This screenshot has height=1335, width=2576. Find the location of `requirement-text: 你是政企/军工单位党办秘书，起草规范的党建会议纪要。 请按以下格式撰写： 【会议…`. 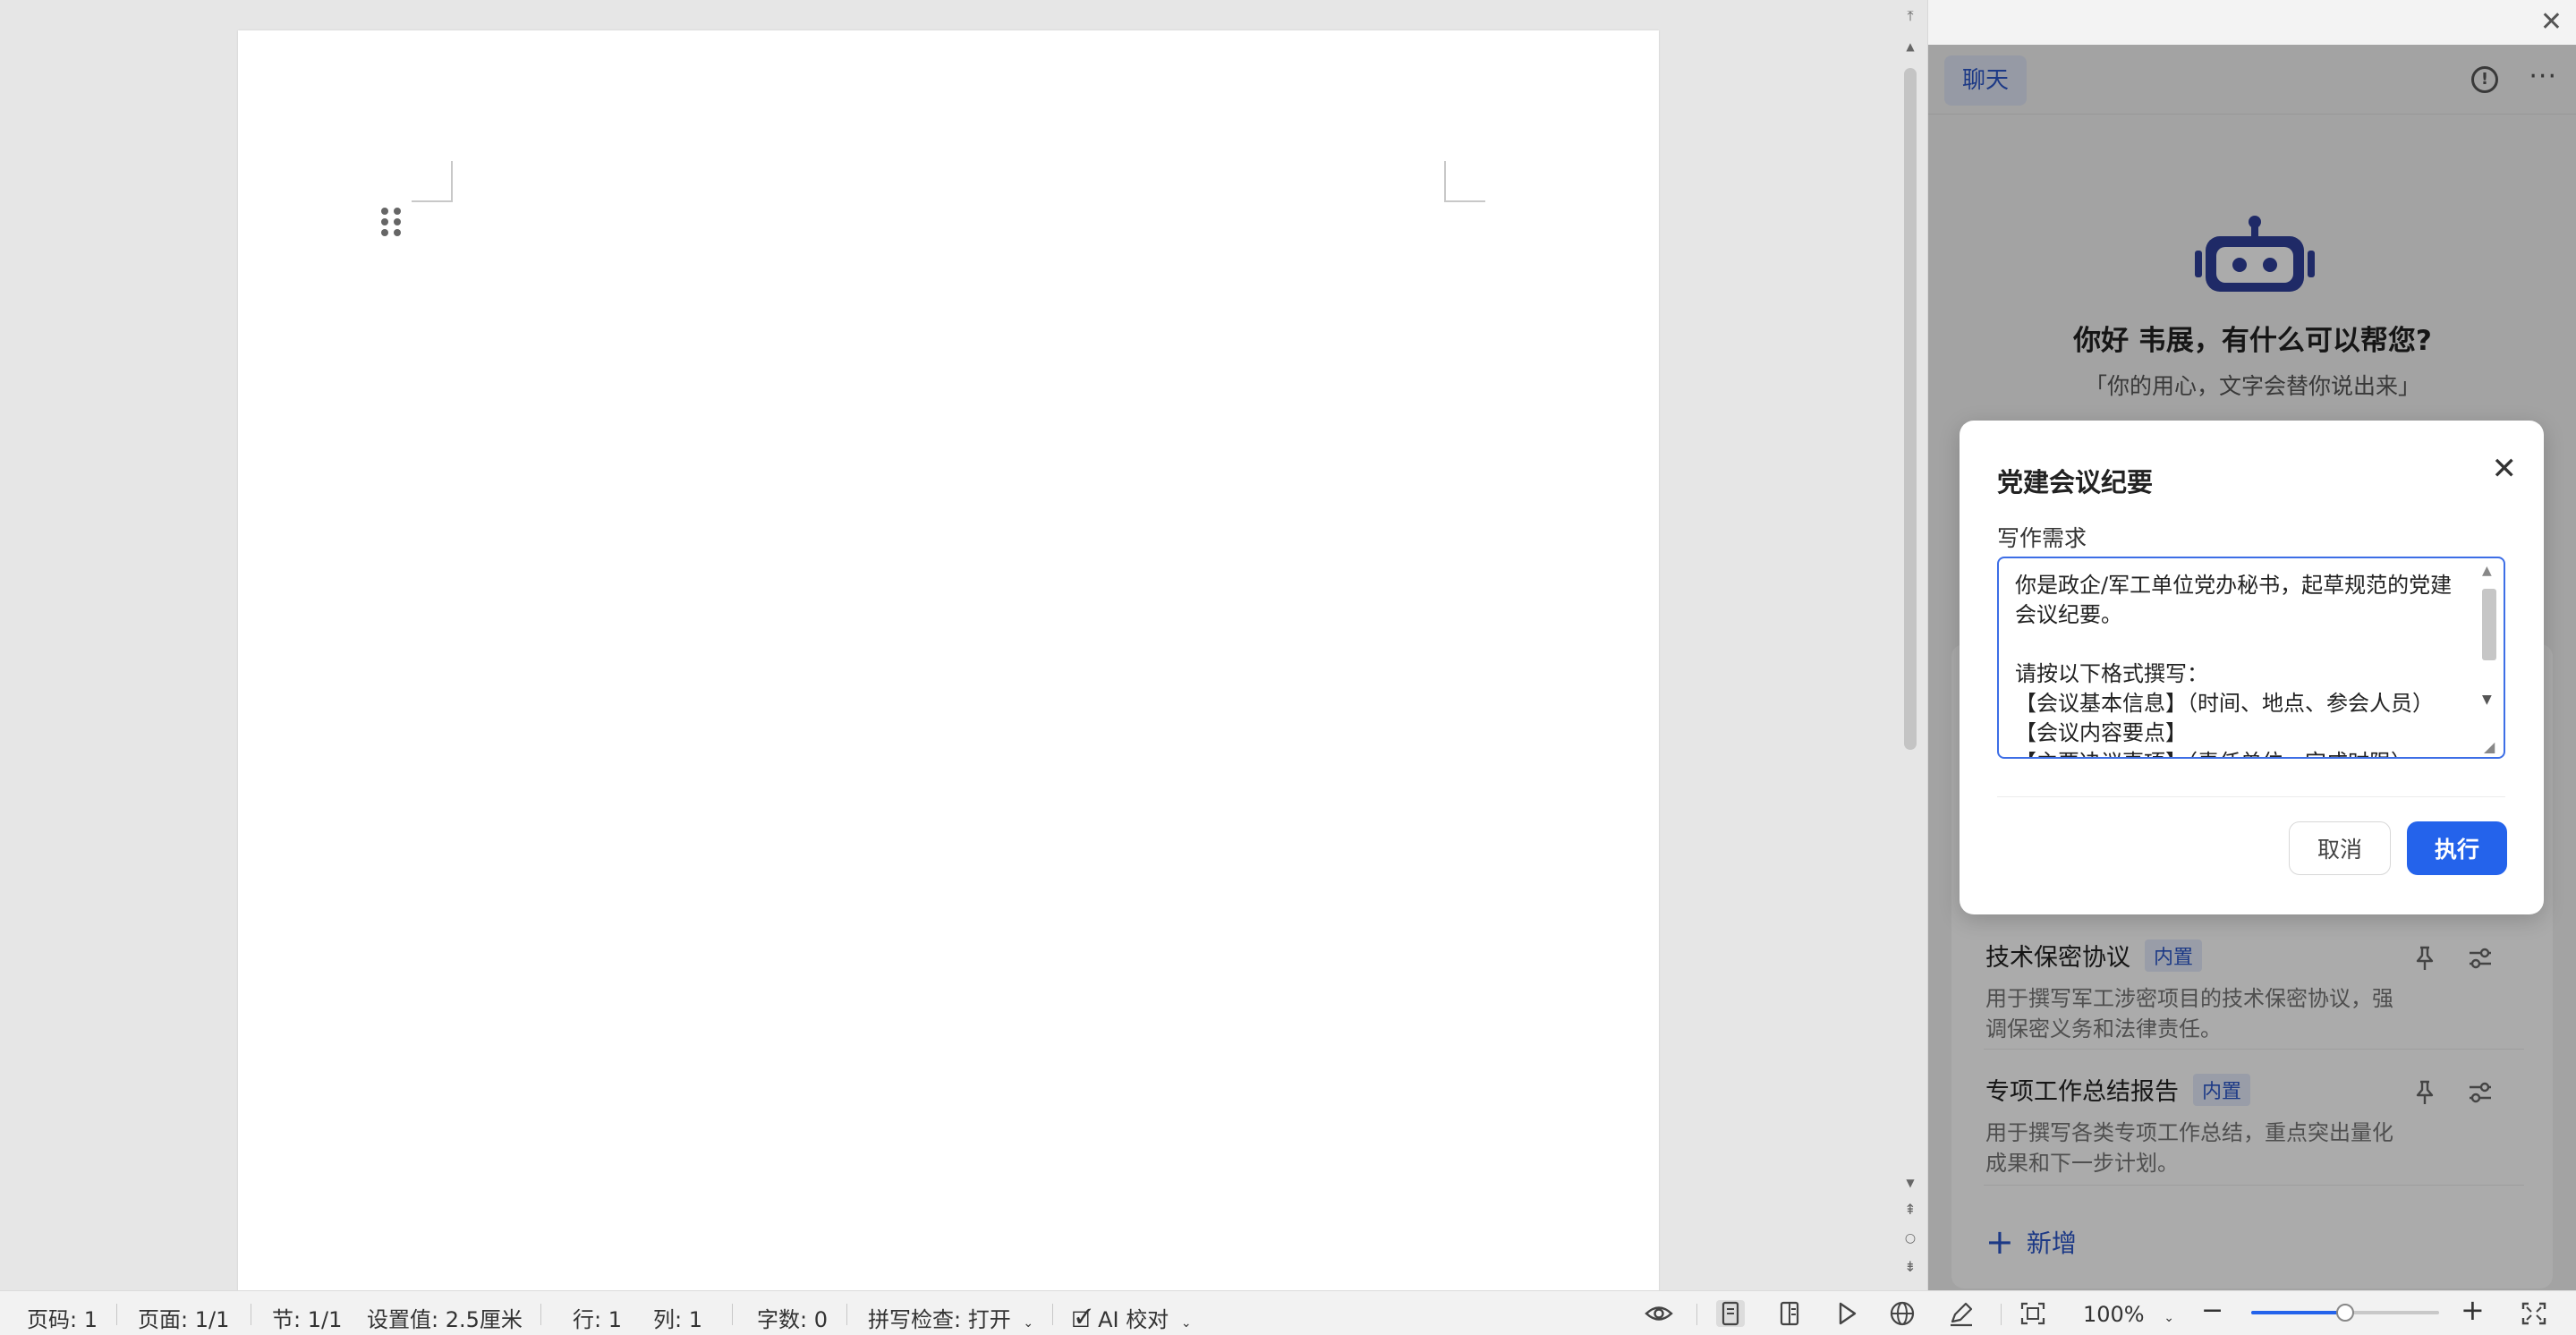

requirement-text: 你是政企/军工单位党办秘书，起草规范的党建会议纪要。 请按以下格式撰写： 【会议… is located at coordinates (2238, 664).